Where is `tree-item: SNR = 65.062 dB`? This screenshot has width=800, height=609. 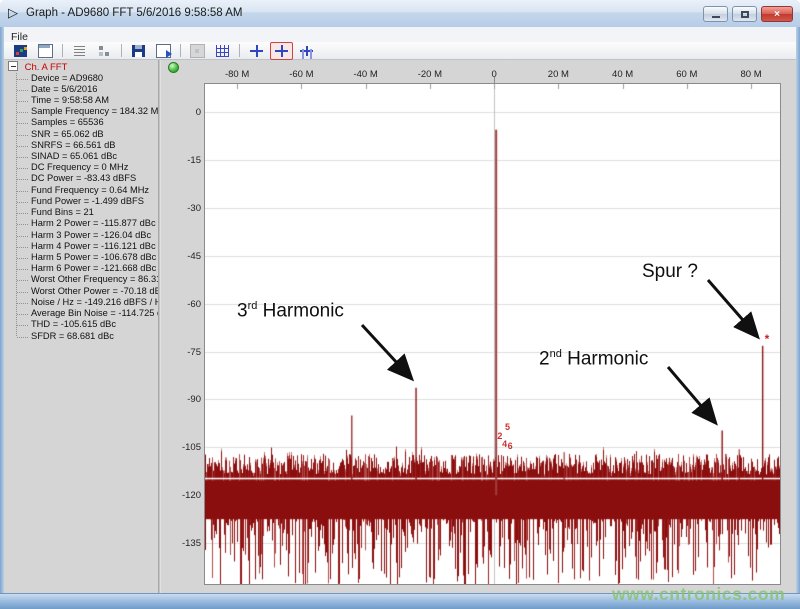
tree-item: SNR = 65.062 dB is located at coordinates (81, 134).